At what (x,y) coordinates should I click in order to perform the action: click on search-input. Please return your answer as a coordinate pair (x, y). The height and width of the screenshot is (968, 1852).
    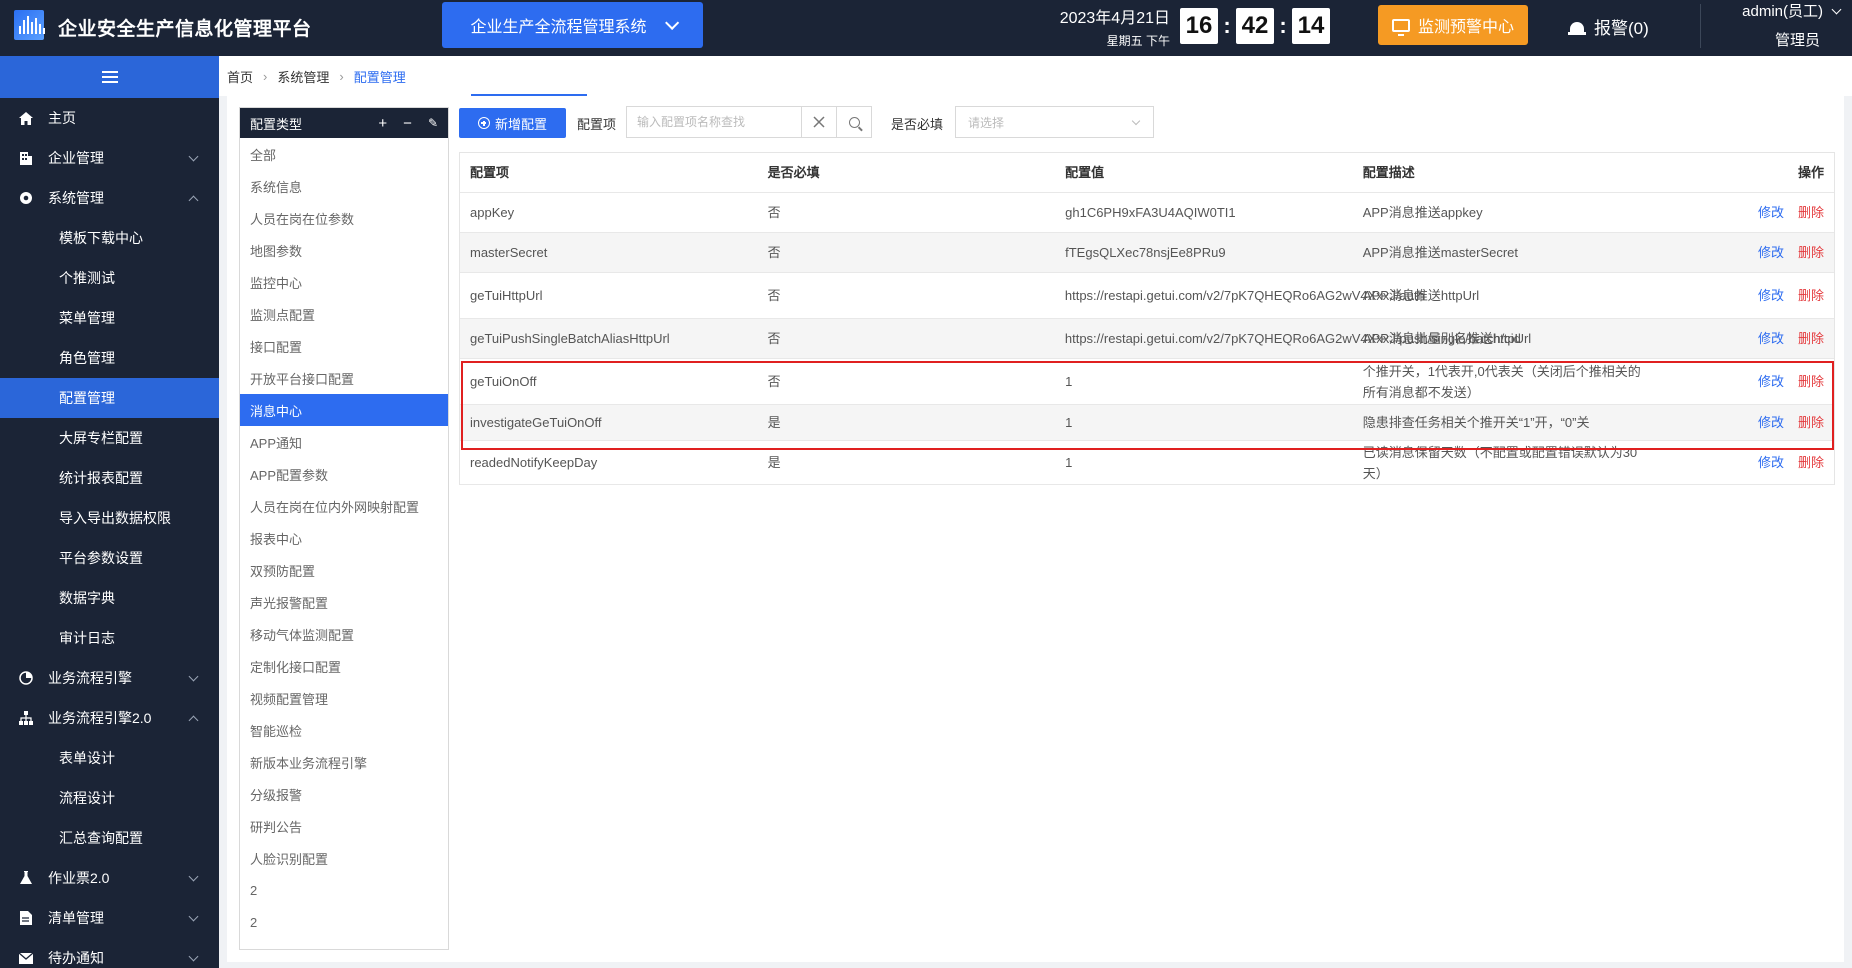
    Looking at the image, I should click on (714, 122).